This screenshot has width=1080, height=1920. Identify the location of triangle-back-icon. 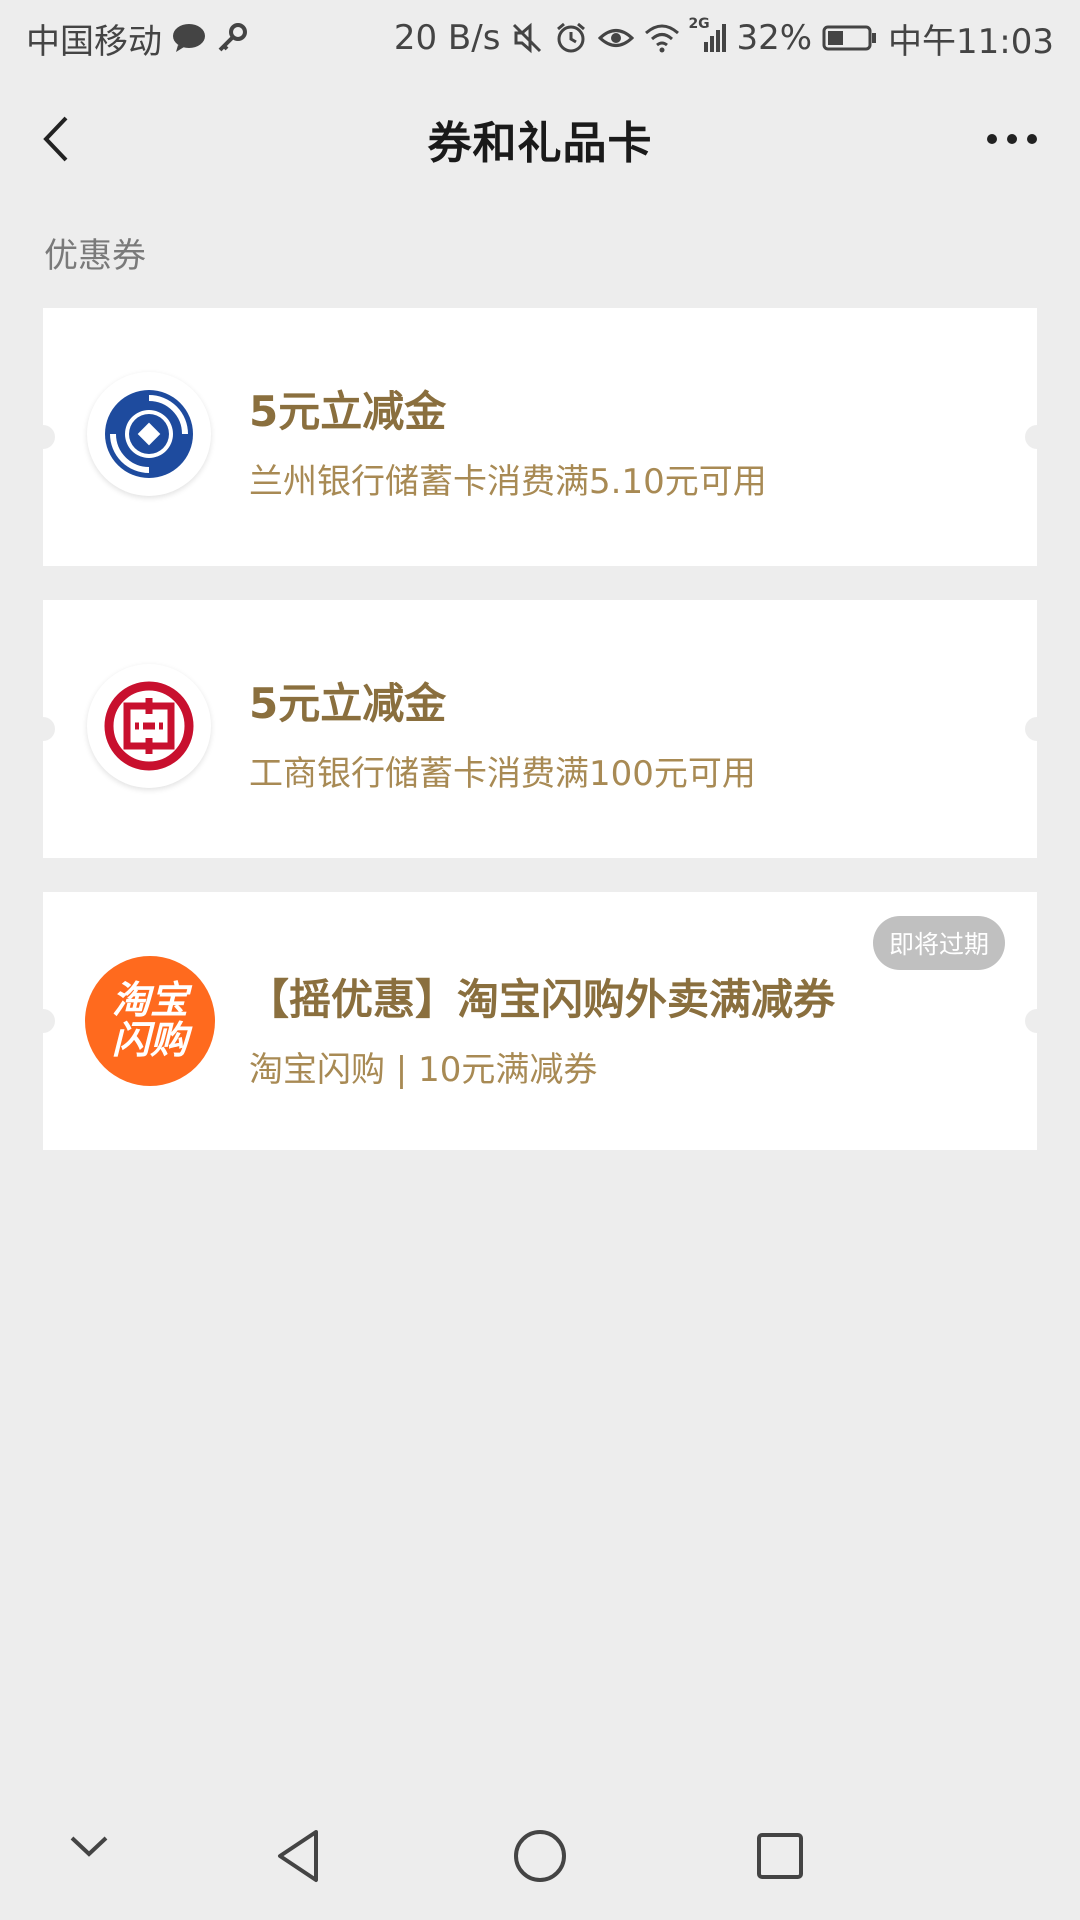
(298, 1856).